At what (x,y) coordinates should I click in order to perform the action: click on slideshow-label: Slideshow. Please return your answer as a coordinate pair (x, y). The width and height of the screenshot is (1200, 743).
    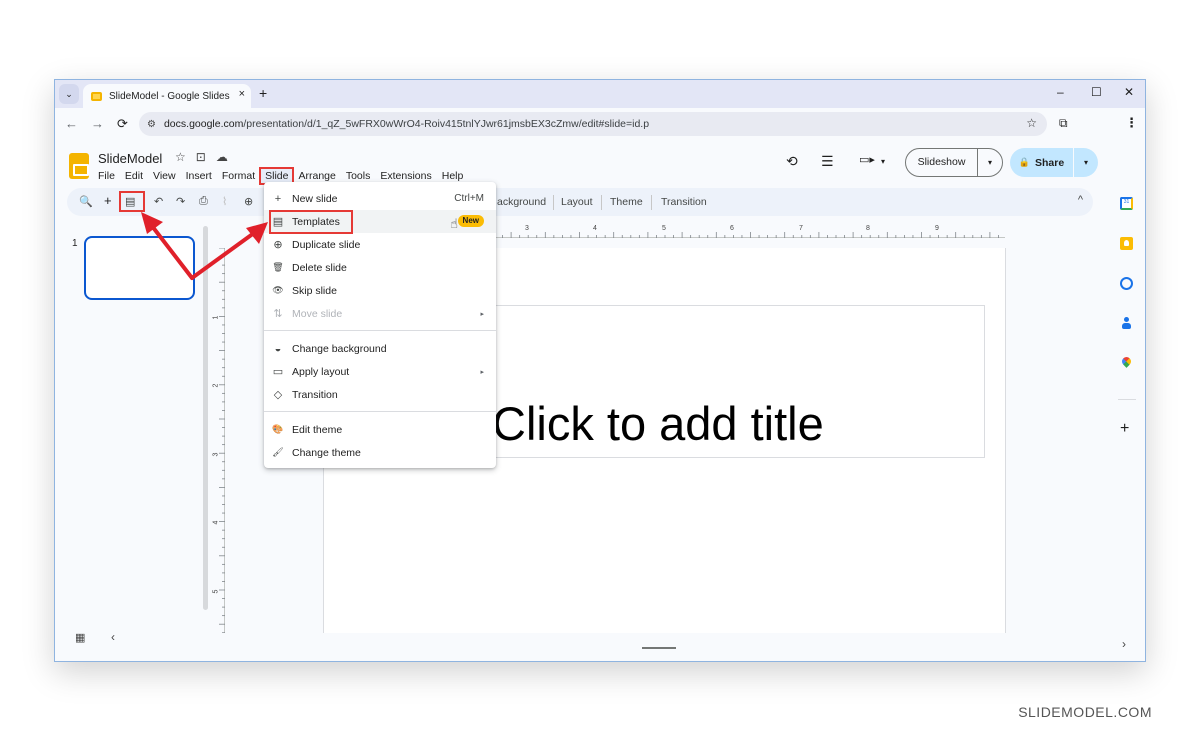
    Looking at the image, I should click on (942, 162).